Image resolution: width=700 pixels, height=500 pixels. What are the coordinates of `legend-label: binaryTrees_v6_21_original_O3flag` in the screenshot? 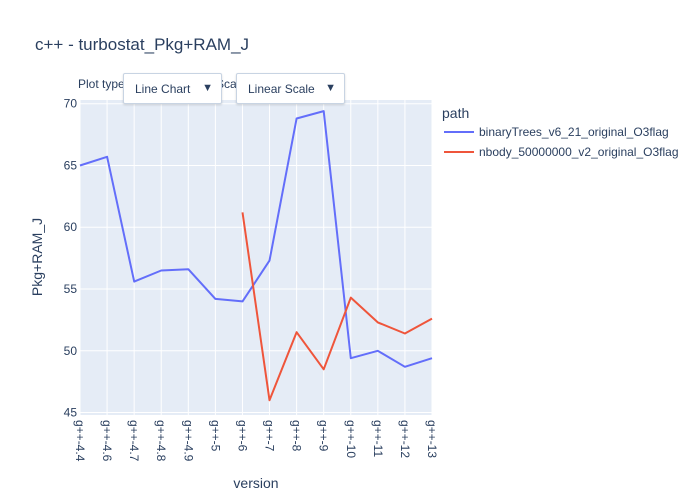 It's located at (574, 132).